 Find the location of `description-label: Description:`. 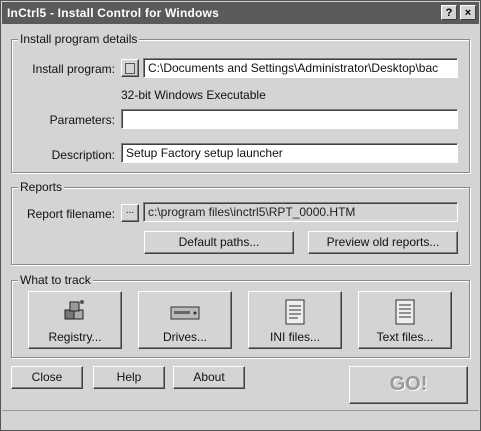

description-label: Description: is located at coordinates (83, 155).